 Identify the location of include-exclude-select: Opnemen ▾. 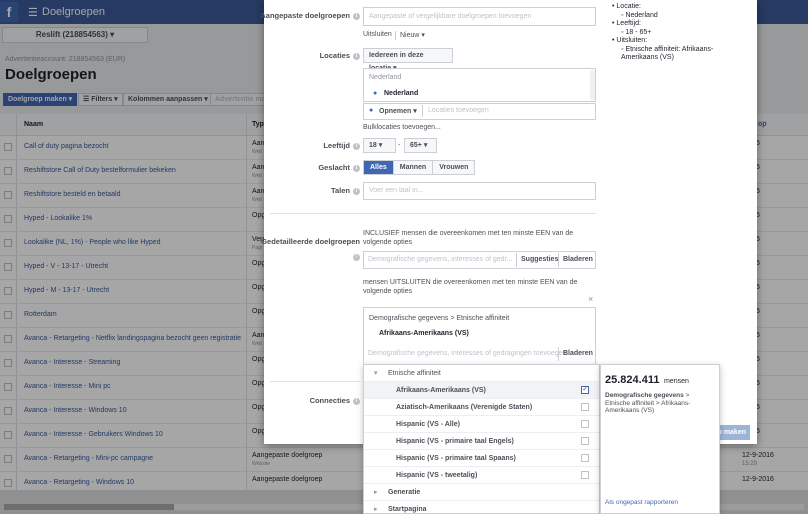
(398, 111).